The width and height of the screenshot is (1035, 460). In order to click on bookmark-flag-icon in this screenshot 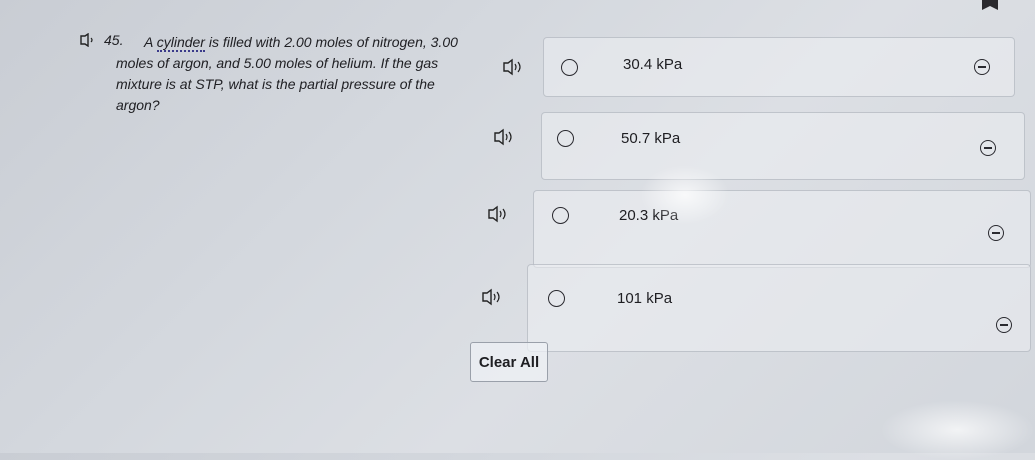, I will do `click(990, 5)`.